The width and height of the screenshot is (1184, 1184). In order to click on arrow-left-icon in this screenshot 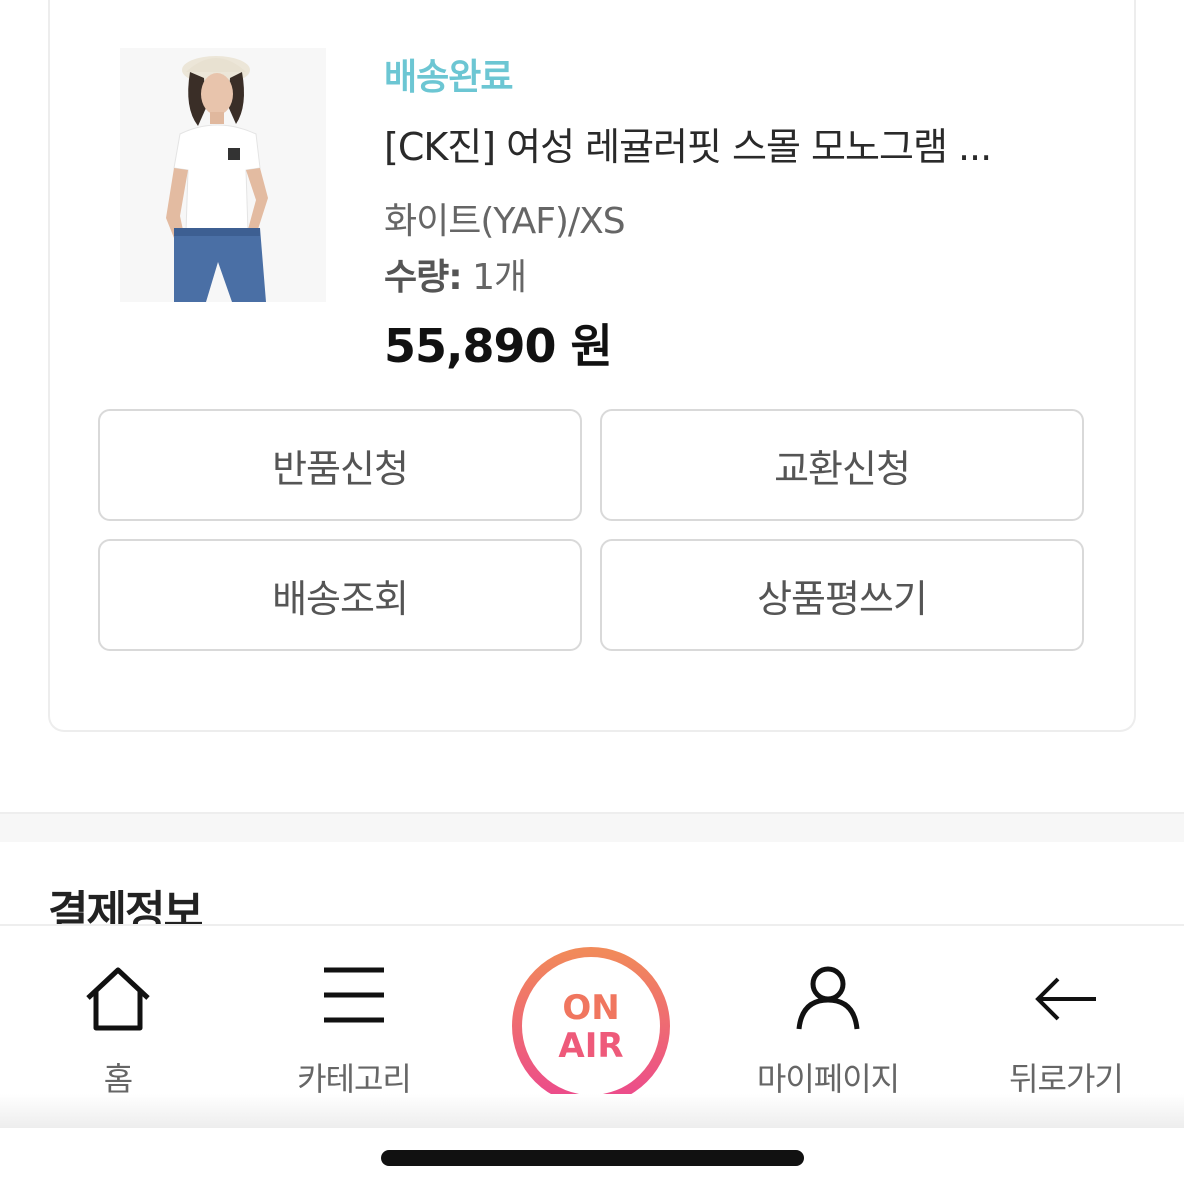, I will do `click(1065, 999)`.